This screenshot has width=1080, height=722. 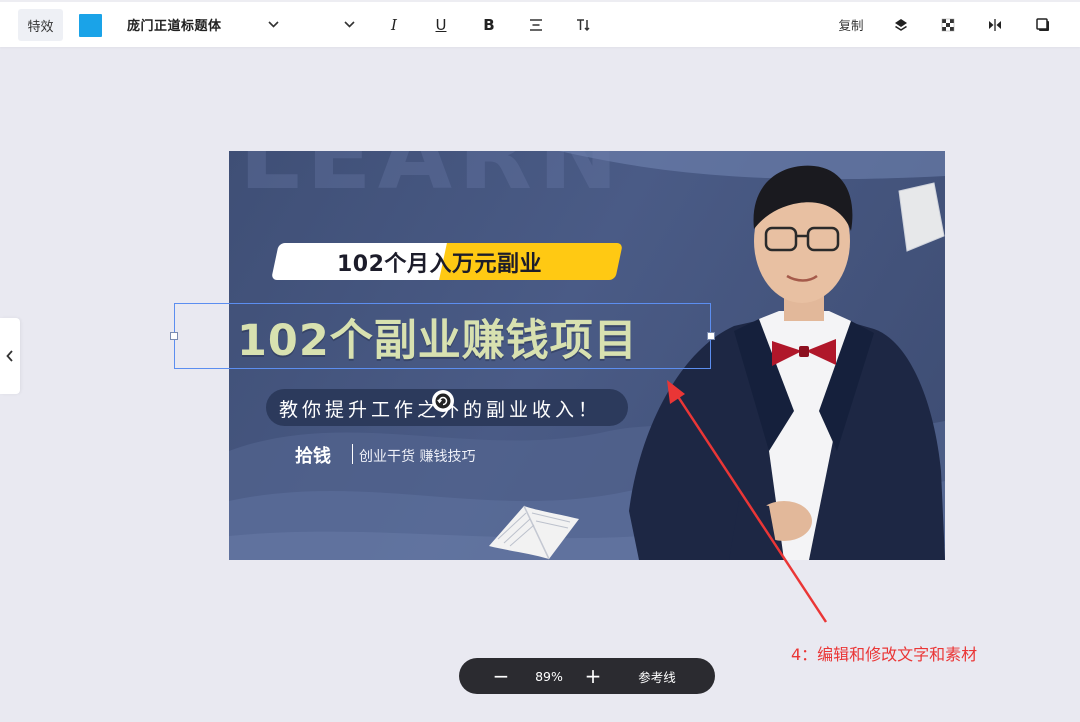 What do you see at coordinates (657, 676) in the screenshot?
I see `guides-button: 参考线` at bounding box center [657, 676].